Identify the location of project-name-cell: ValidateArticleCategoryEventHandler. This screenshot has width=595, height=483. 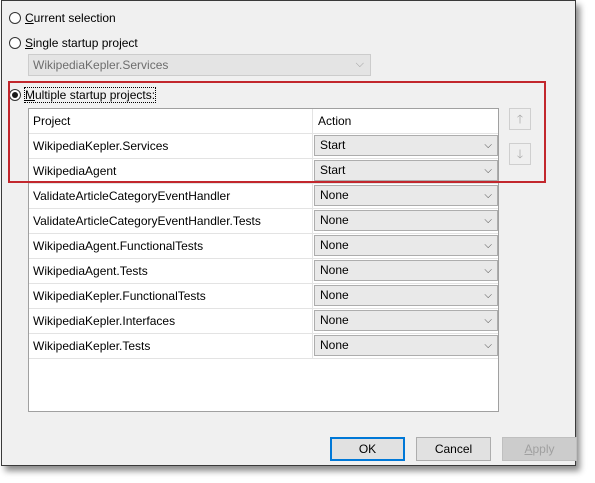
(171, 196).